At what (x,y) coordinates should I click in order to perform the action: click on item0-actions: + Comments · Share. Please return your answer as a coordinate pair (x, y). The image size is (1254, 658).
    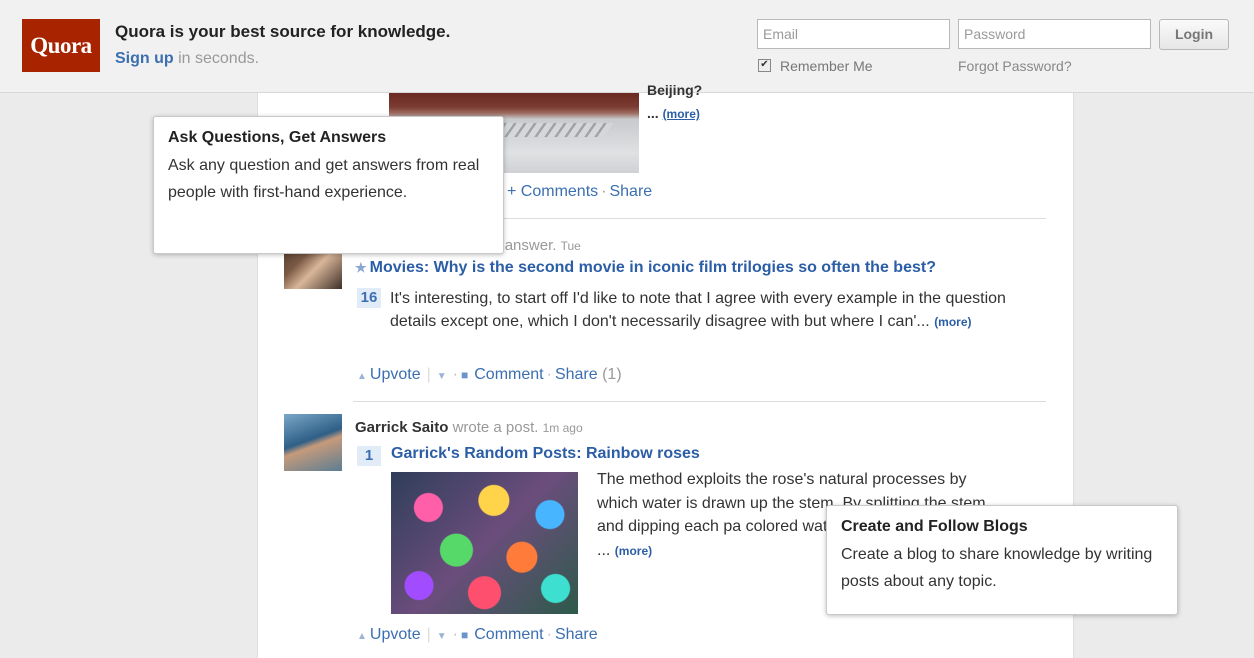
    Looking at the image, I should click on (580, 191).